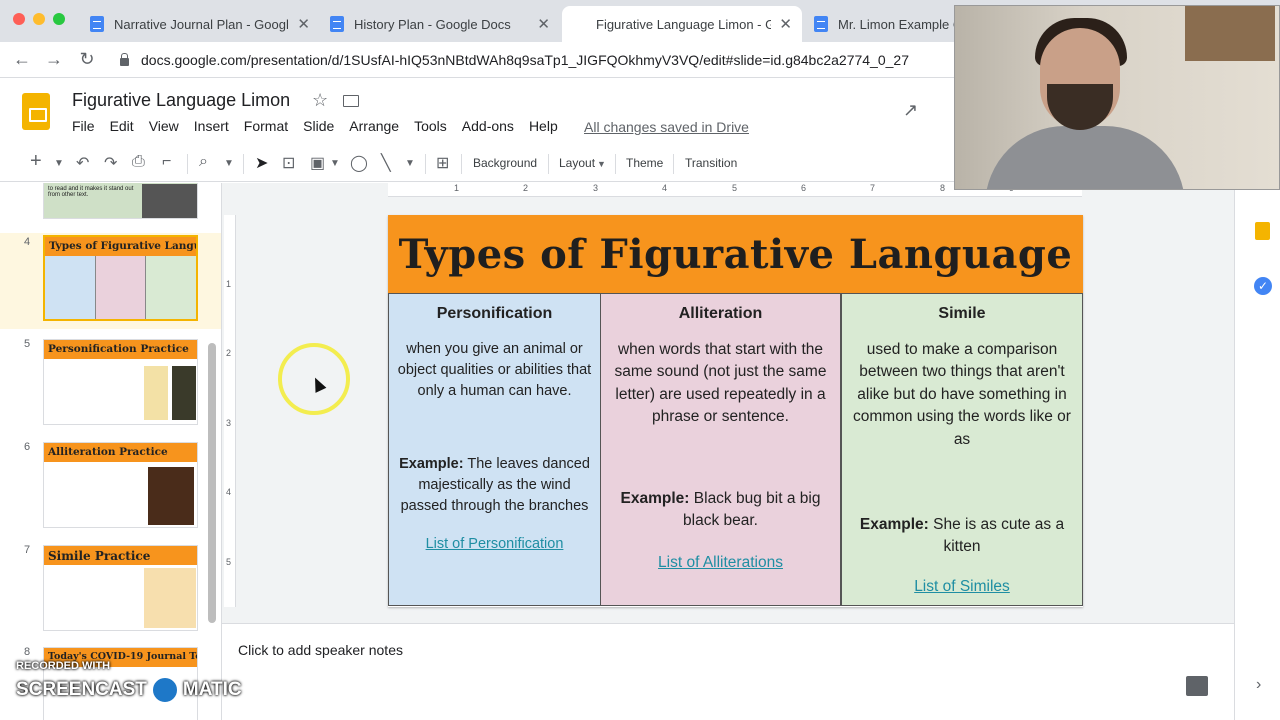  I want to click on keep-icon, so click(1262, 231).